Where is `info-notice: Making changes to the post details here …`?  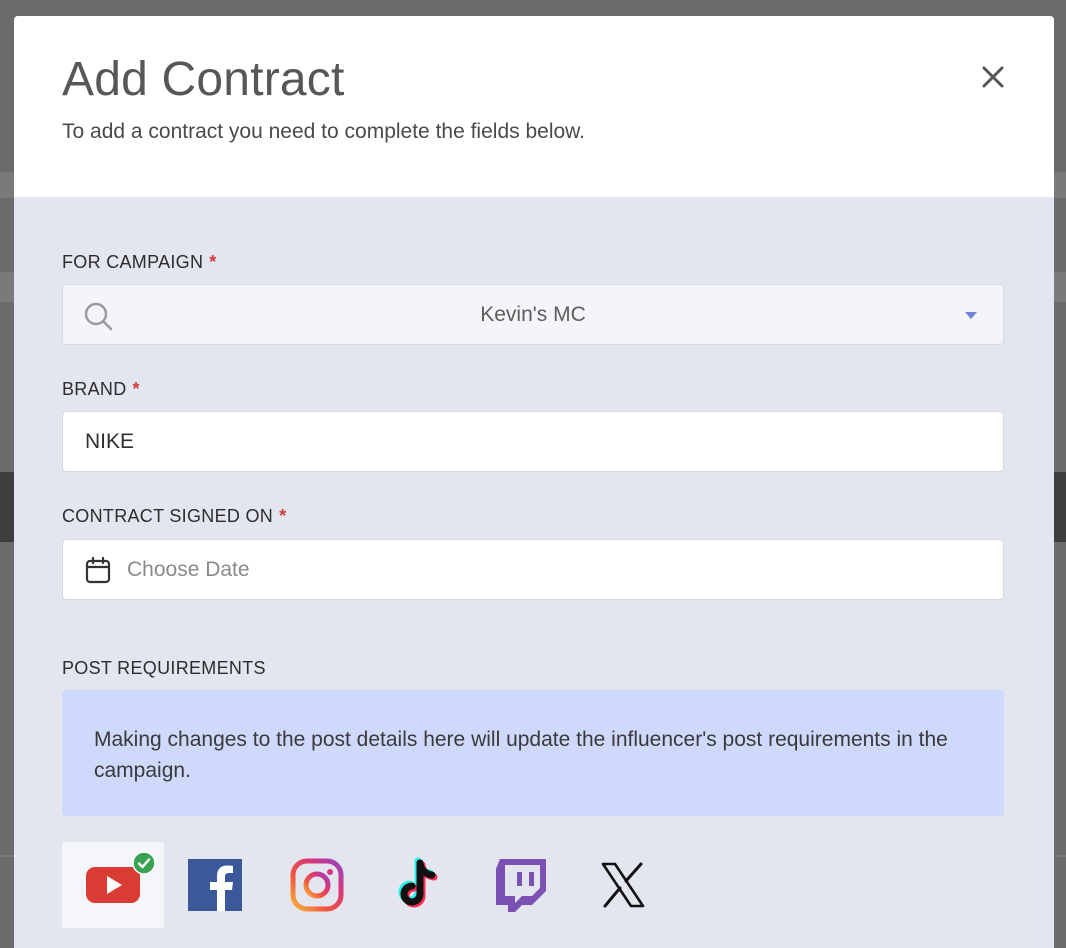 info-notice: Making changes to the post details here … is located at coordinates (533, 753).